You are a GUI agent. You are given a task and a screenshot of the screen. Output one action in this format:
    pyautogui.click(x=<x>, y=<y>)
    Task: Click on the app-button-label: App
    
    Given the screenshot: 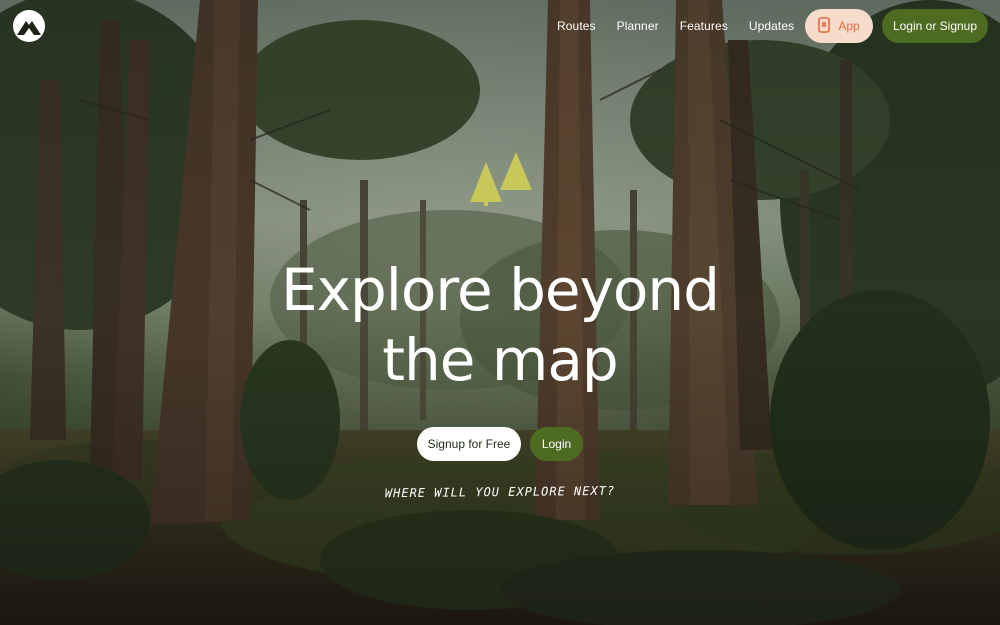 What is the action you would take?
    pyautogui.click(x=849, y=26)
    